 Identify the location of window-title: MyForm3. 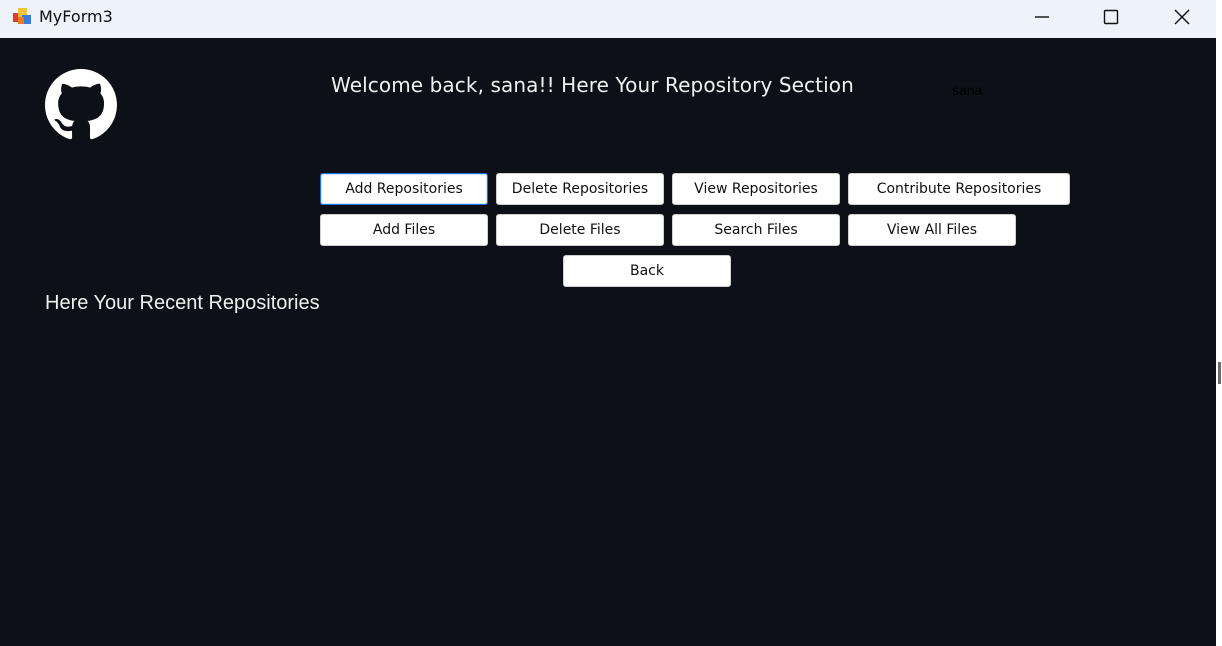
(76, 16).